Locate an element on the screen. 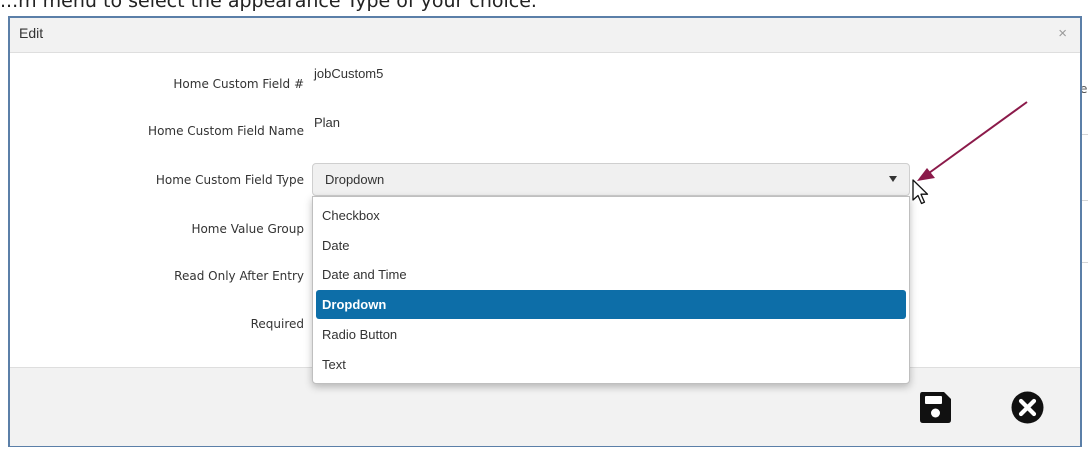 The image size is (1088, 449). field-type-label: Home Custom Field Type is located at coordinates (229, 180).